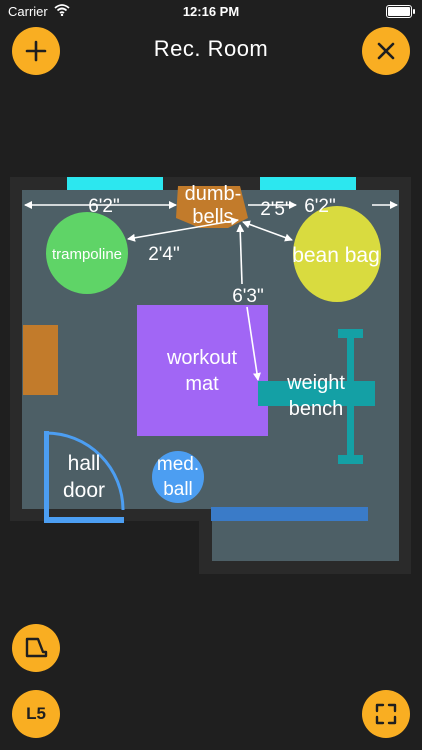 The image size is (422, 750). What do you see at coordinates (248, 296) in the screenshot?
I see `dim-dumbbells-to-bench: 6'3"` at bounding box center [248, 296].